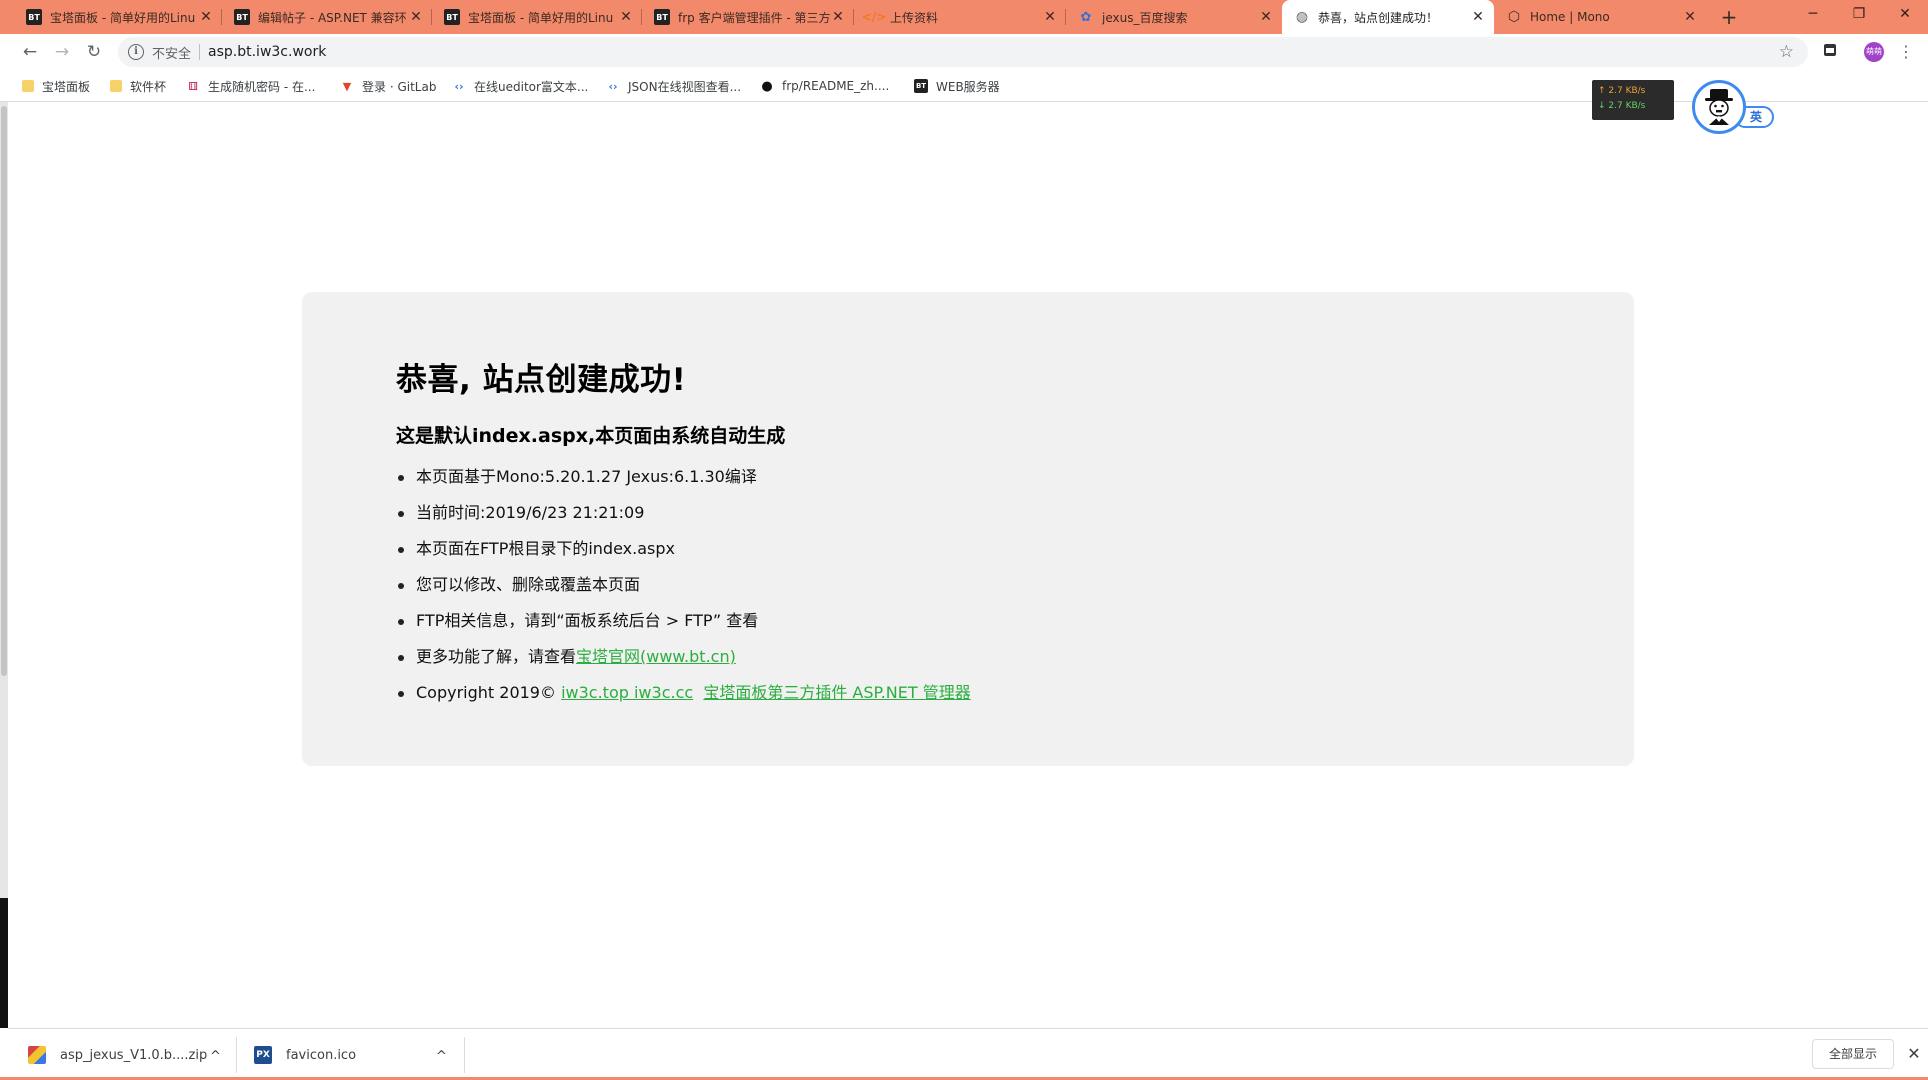  Describe the element at coordinates (968, 628) in the screenshot. I see `list-item: FTP相关信息，请到“面板系统后台 > FTP” 查看` at that location.